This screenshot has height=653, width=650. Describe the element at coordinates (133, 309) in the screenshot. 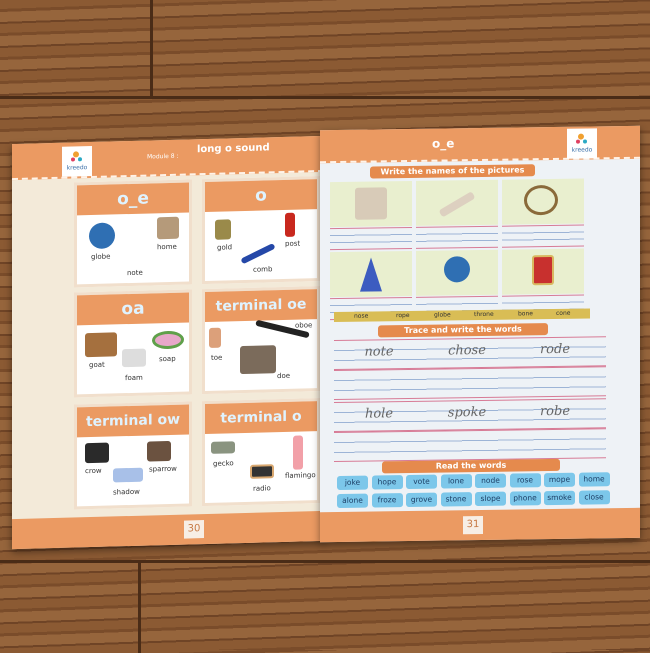

I see `card-heading: oa` at that location.